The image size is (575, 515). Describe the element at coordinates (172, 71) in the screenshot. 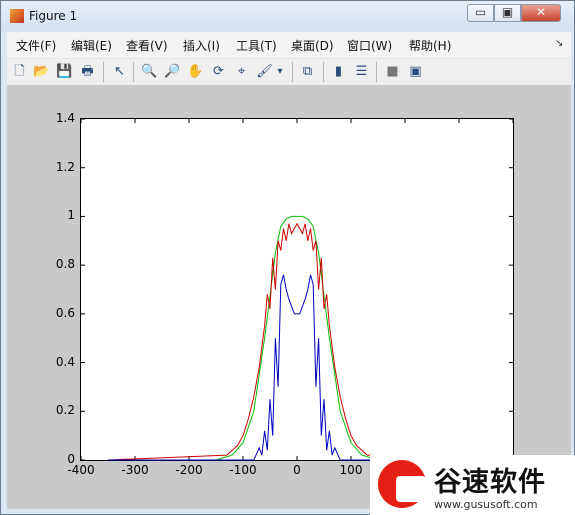

I see `zoom-out-icon: 🔎` at that location.